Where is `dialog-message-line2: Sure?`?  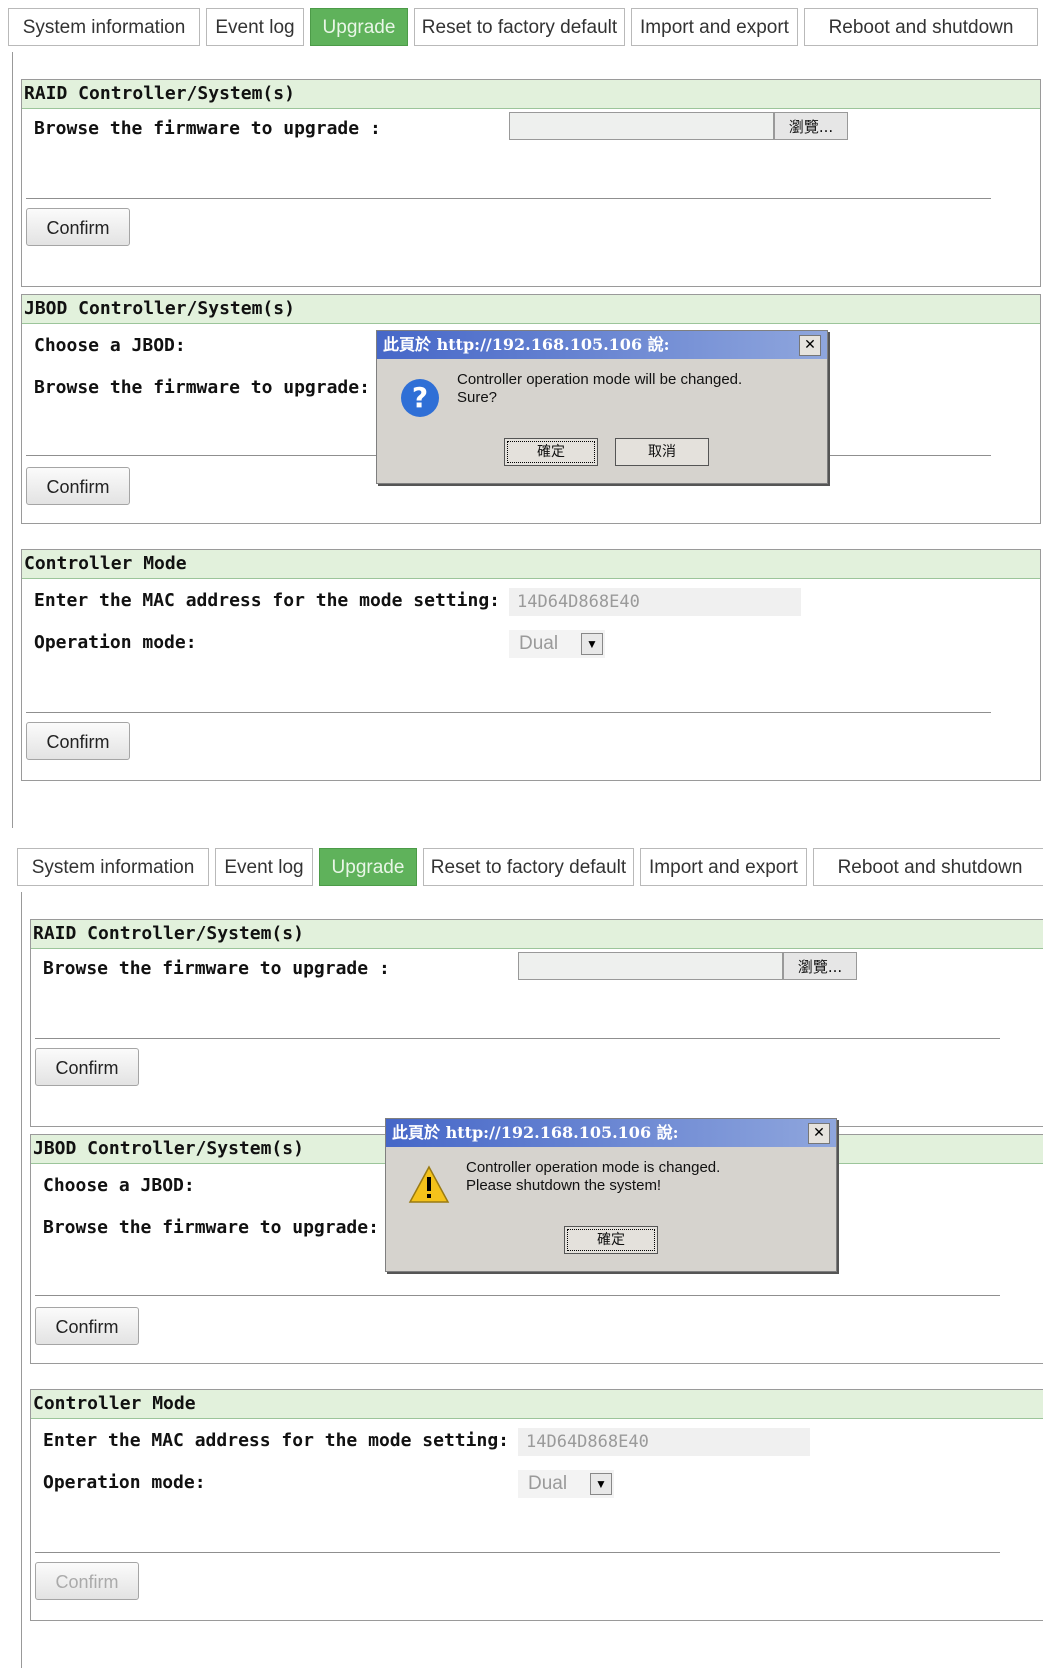 dialog-message-line2: Sure? is located at coordinates (477, 397).